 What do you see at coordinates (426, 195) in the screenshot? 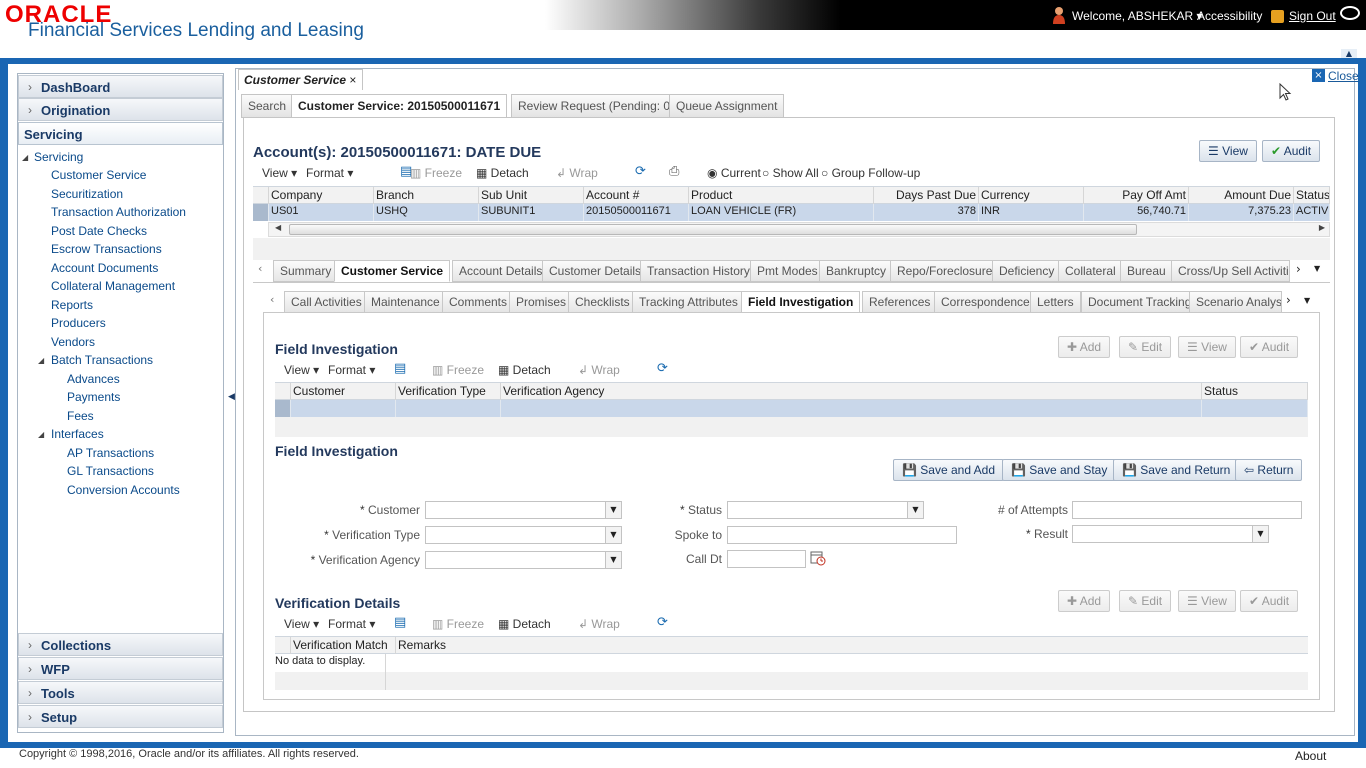
I see `col-branch: Branch` at bounding box center [426, 195].